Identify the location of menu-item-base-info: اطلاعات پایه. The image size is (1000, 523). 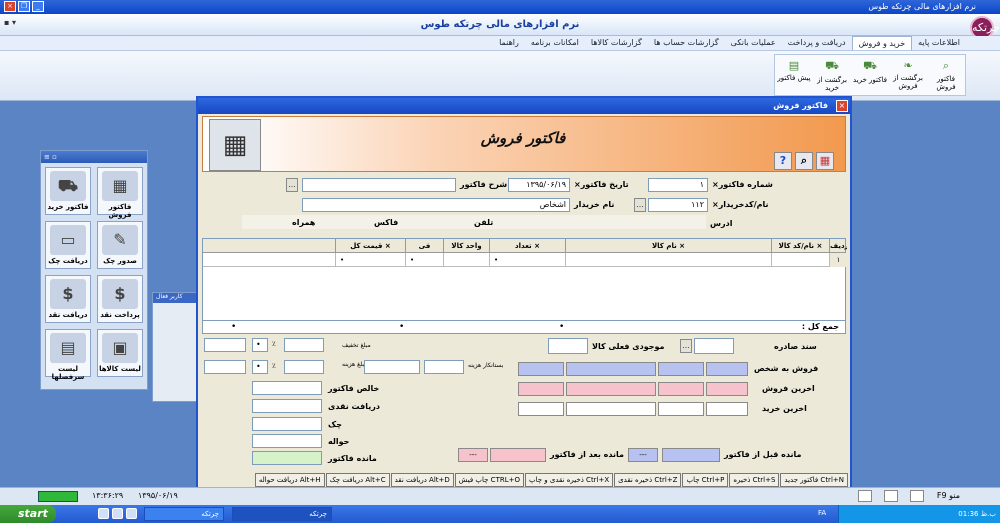
(939, 43).